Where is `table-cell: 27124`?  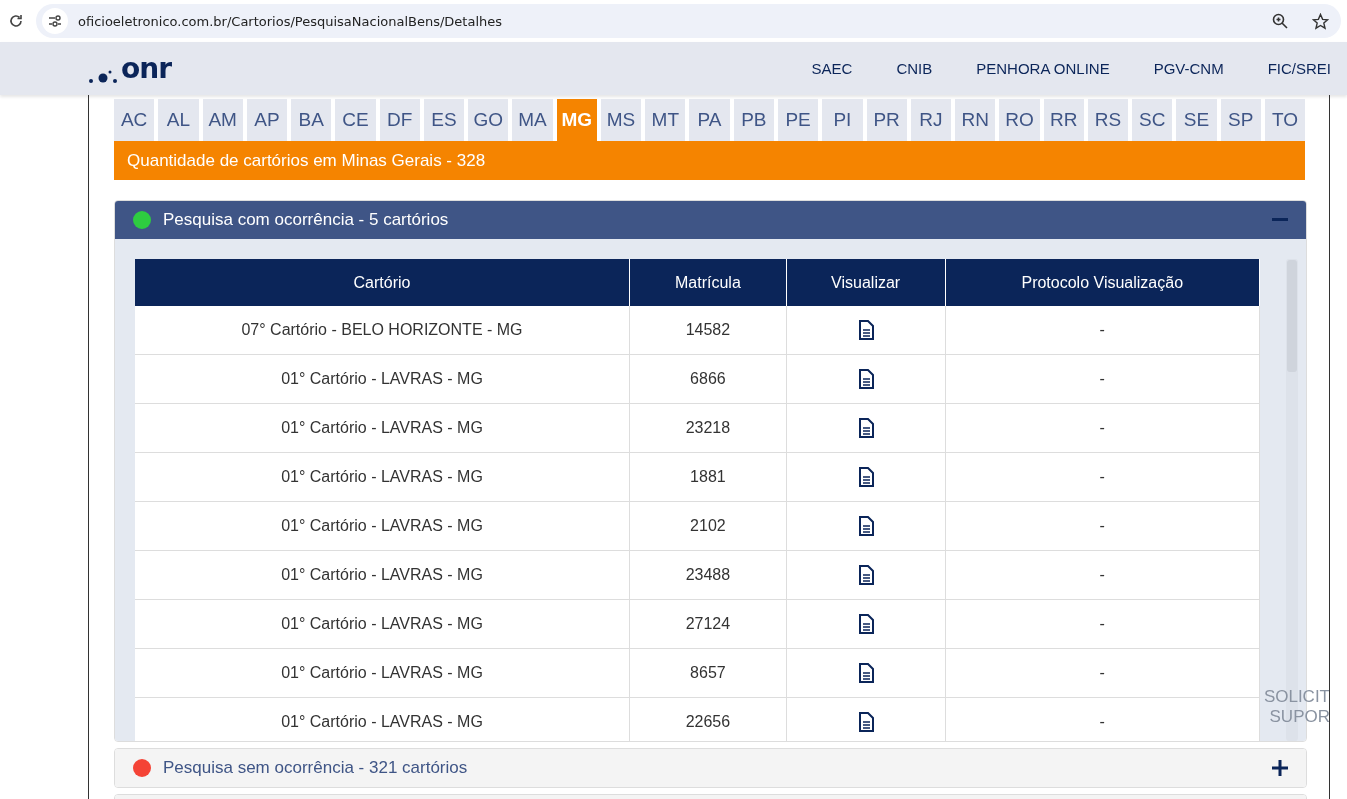
table-cell: 27124 is located at coordinates (708, 624).